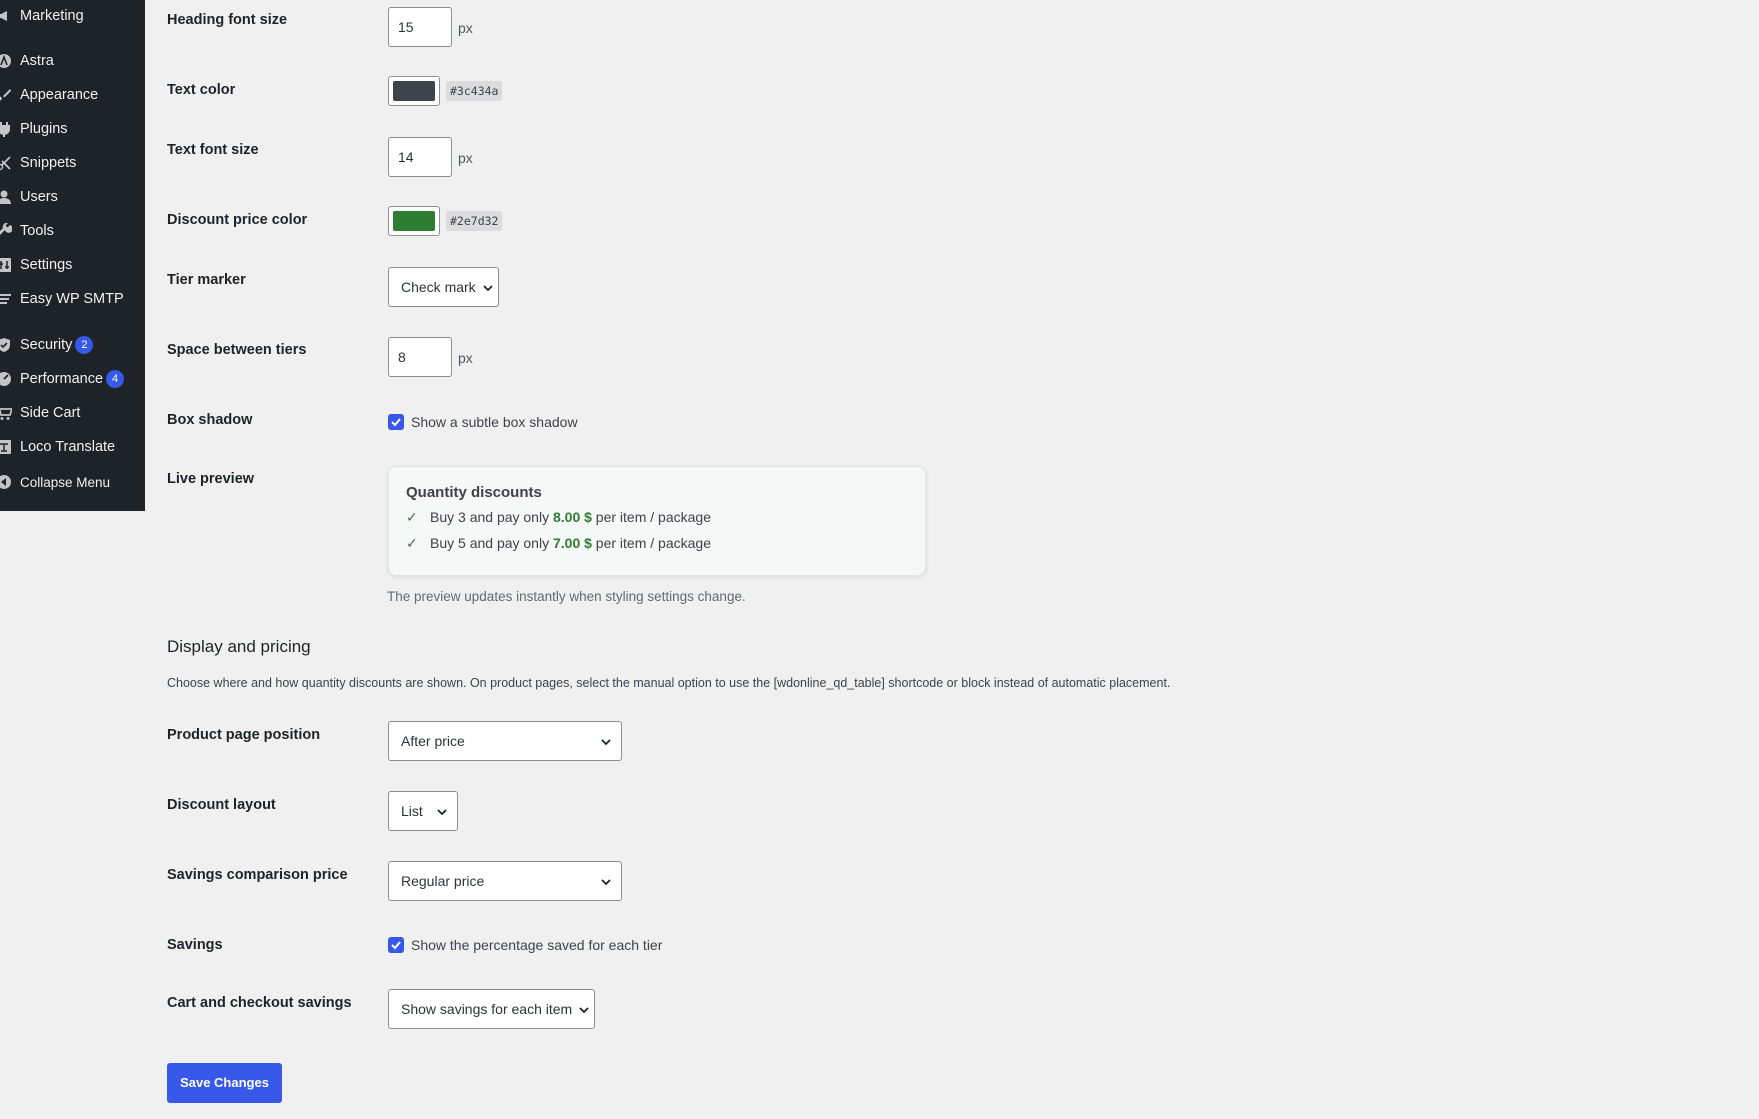  Describe the element at coordinates (474, 91) in the screenshot. I see `text-color-hex: #3c434a` at that location.